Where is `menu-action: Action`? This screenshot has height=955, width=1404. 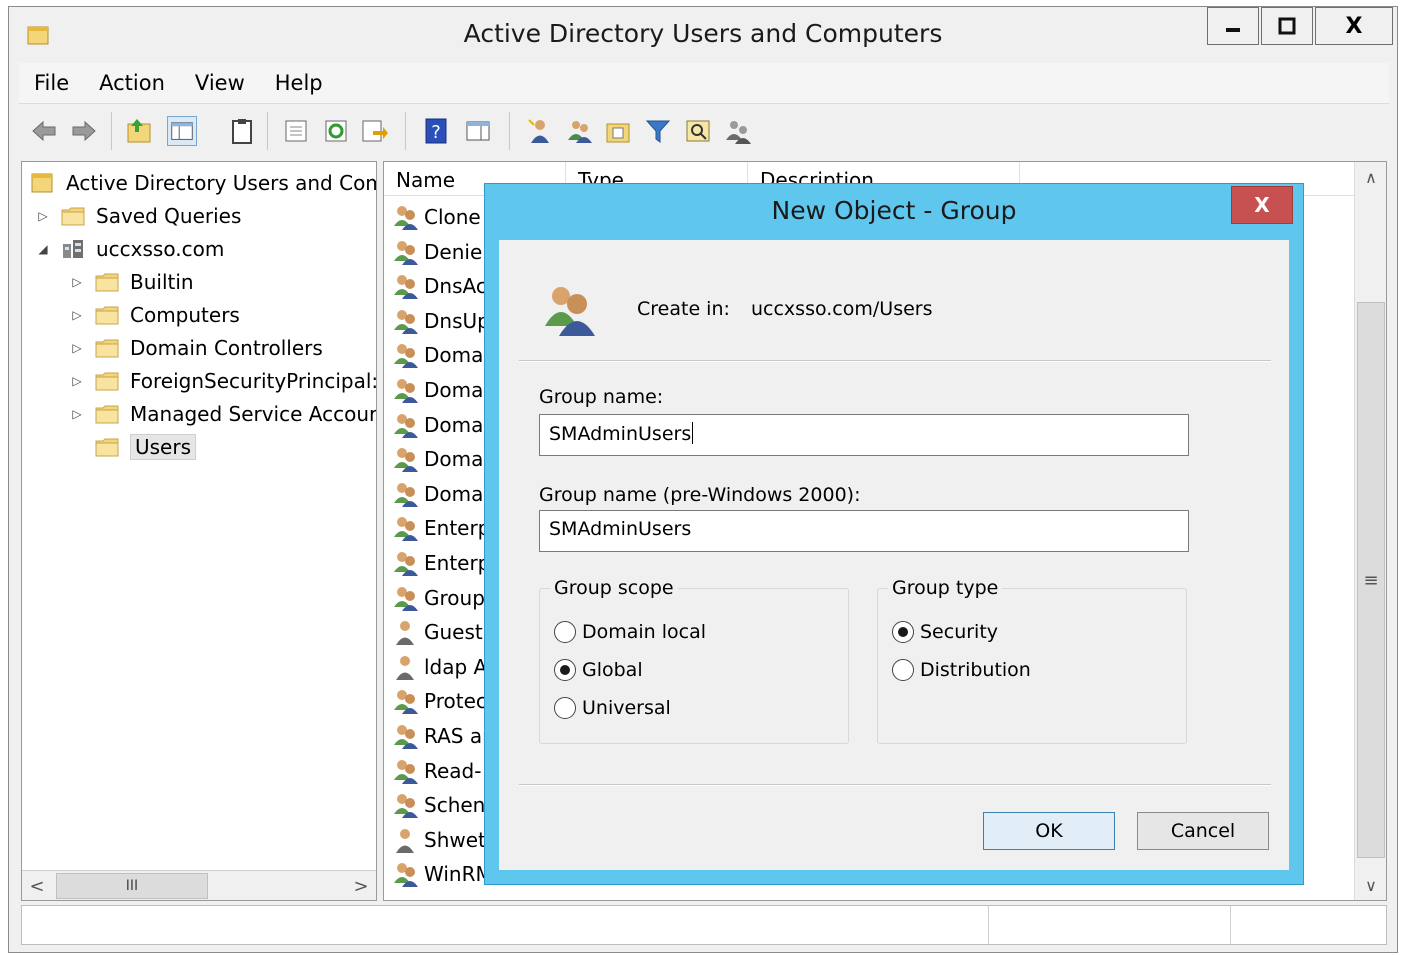 menu-action: Action is located at coordinates (132, 83).